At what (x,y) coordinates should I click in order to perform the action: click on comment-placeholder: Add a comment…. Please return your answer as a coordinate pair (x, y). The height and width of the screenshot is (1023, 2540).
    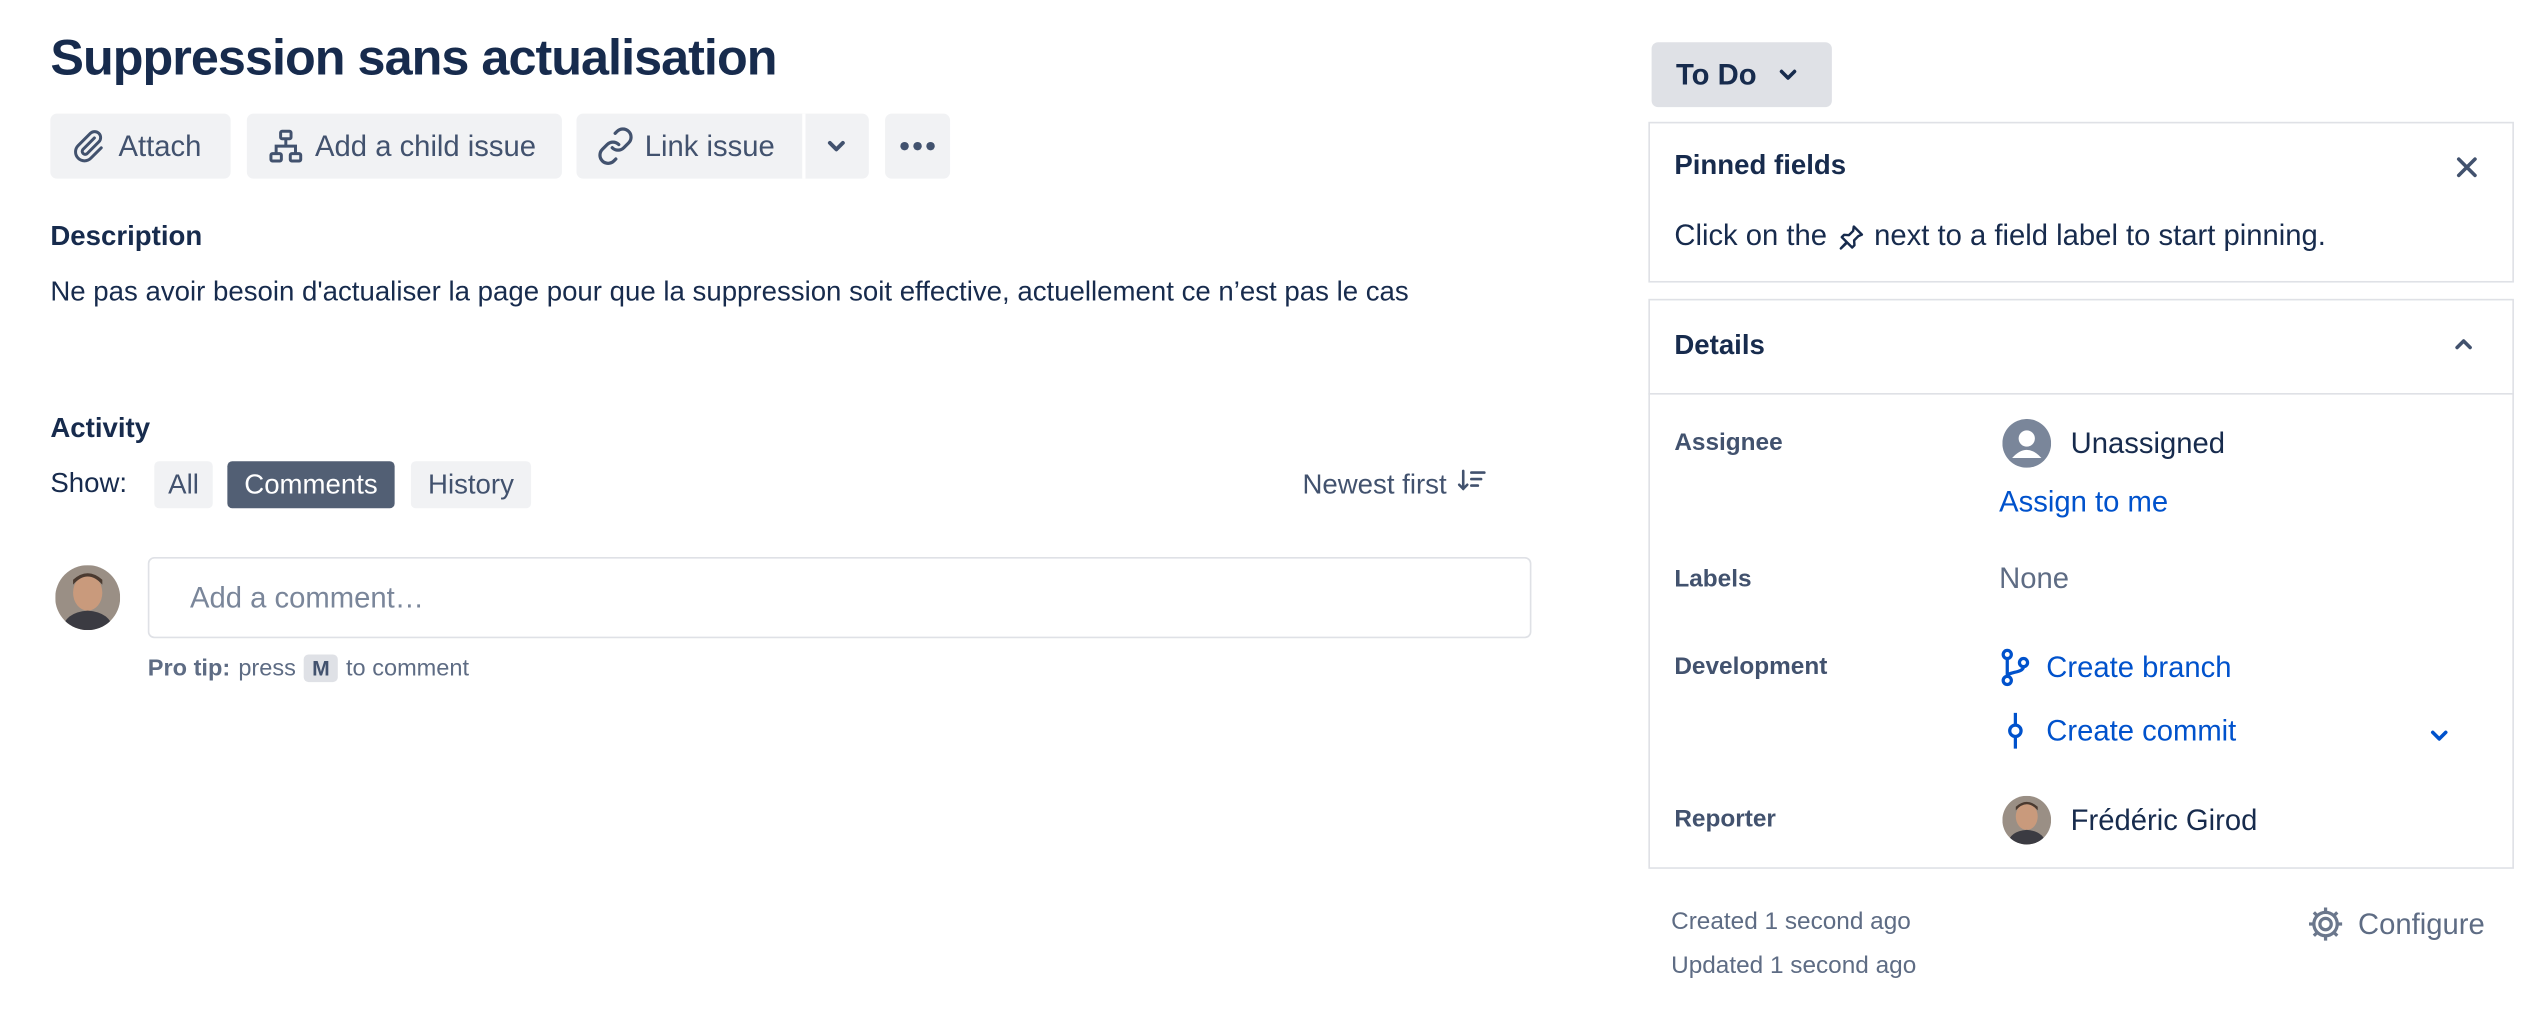
    Looking at the image, I should click on (307, 597).